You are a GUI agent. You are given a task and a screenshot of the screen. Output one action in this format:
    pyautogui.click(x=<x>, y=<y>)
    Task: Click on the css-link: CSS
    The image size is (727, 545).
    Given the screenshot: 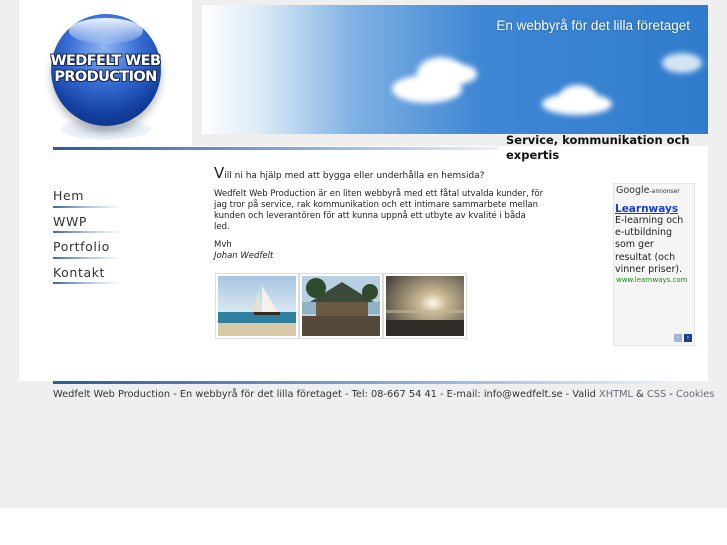 What is the action you would take?
    pyautogui.click(x=656, y=394)
    